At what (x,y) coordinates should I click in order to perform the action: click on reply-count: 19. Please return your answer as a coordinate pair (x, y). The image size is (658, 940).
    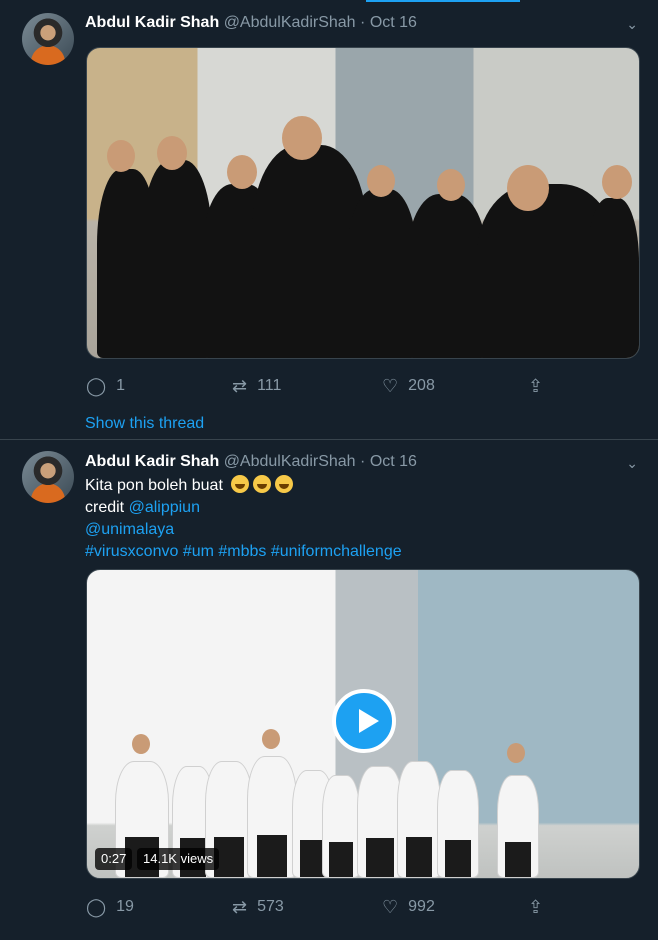
    Looking at the image, I should click on (125, 906).